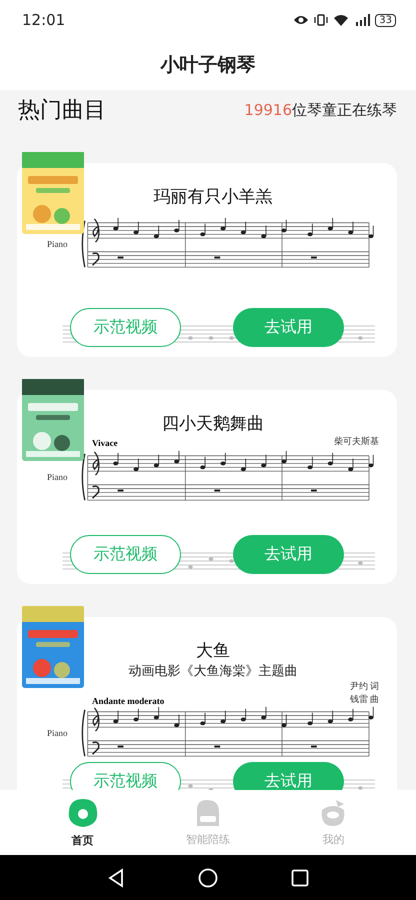 This screenshot has height=900, width=416. What do you see at coordinates (105, 443) in the screenshot?
I see `tempo-marking: Vivace` at bounding box center [105, 443].